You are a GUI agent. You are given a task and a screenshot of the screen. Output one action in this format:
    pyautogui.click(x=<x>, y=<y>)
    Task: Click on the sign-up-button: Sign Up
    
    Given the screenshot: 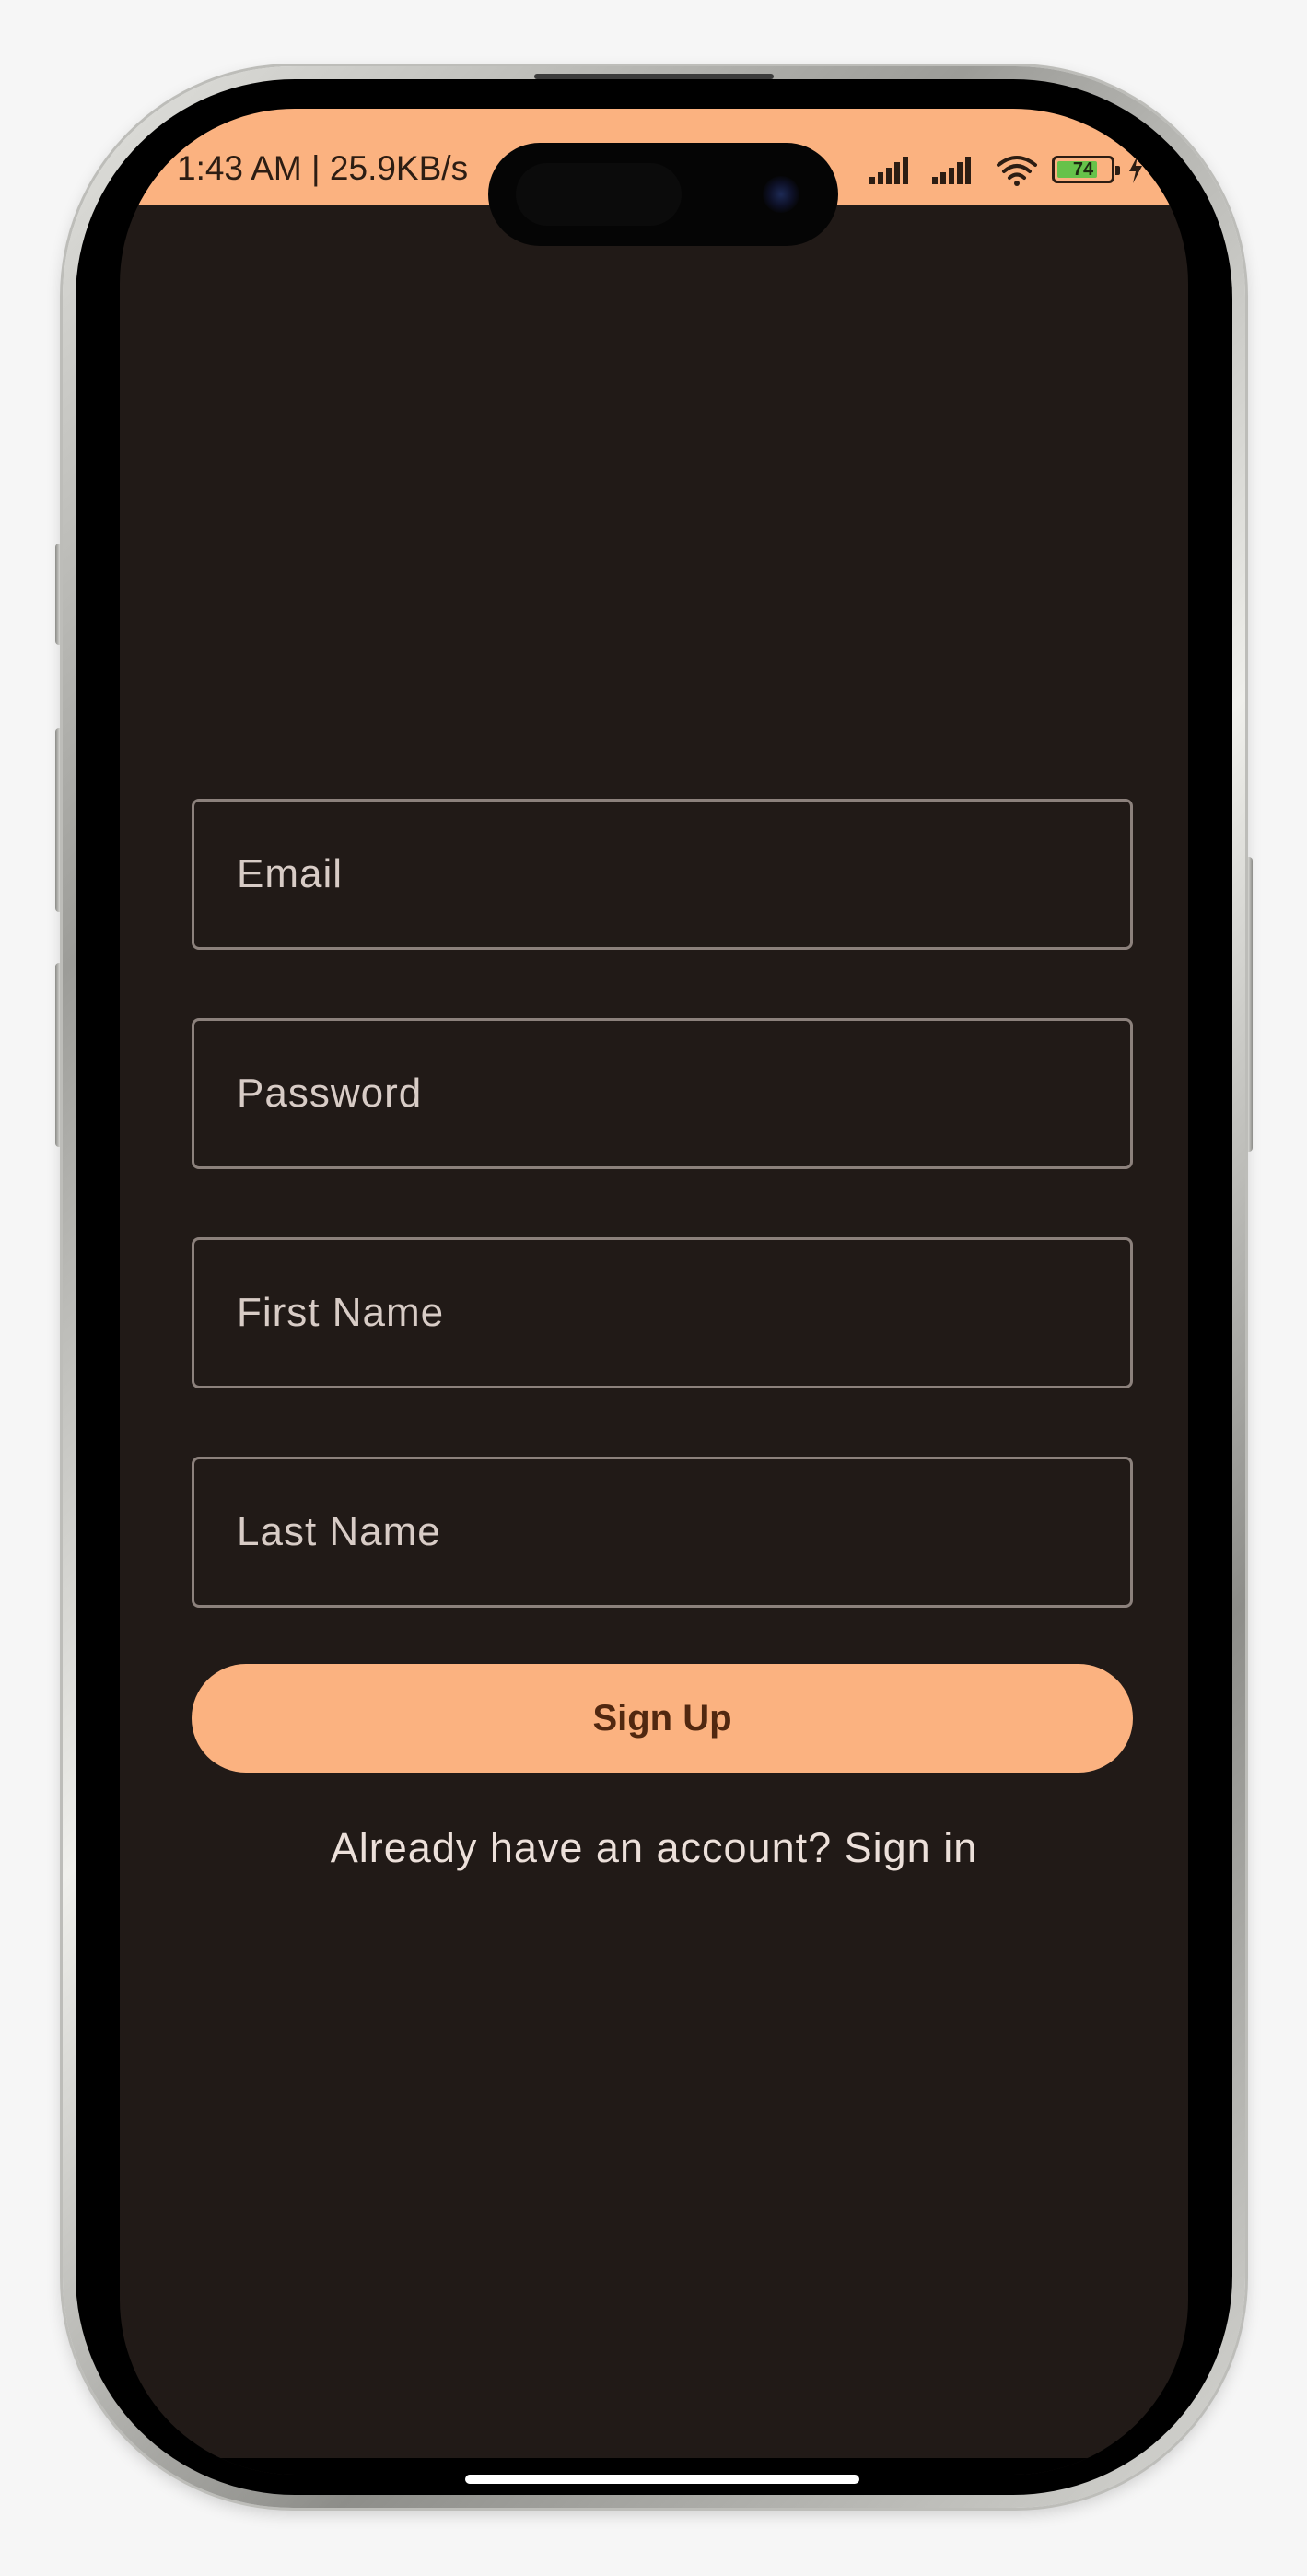 What is the action you would take?
    pyautogui.click(x=663, y=1718)
    